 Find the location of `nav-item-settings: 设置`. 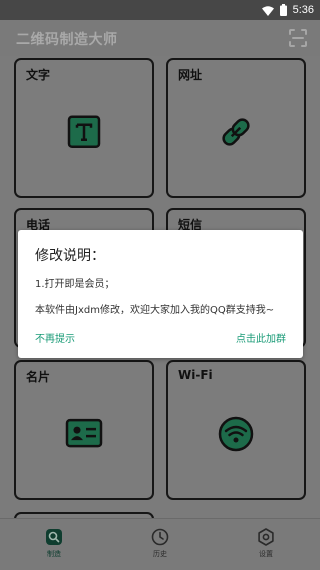

nav-item-settings: 设置 is located at coordinates (266, 543).